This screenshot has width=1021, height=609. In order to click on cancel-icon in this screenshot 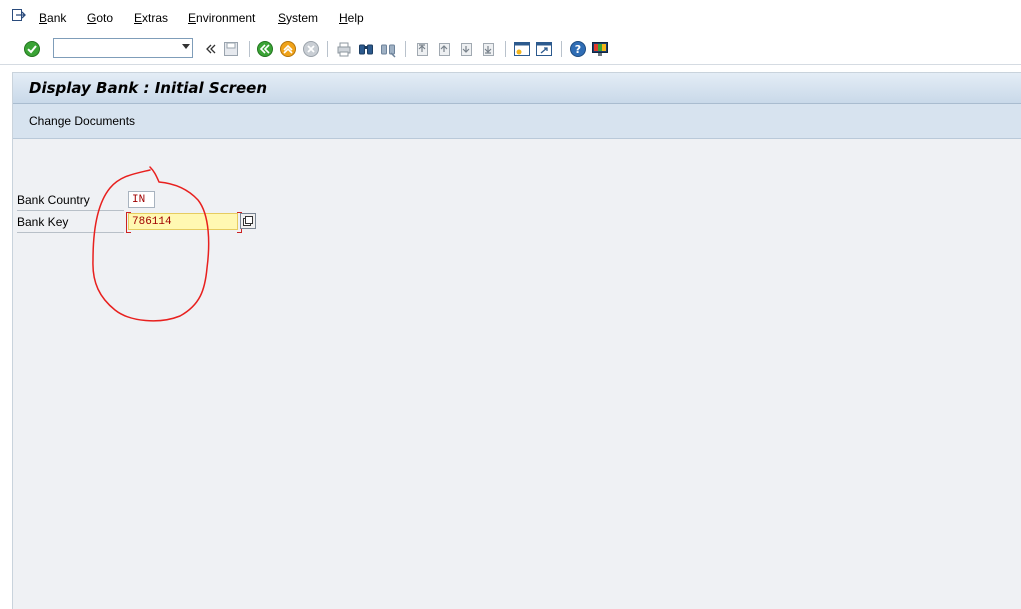, I will do `click(311, 49)`.